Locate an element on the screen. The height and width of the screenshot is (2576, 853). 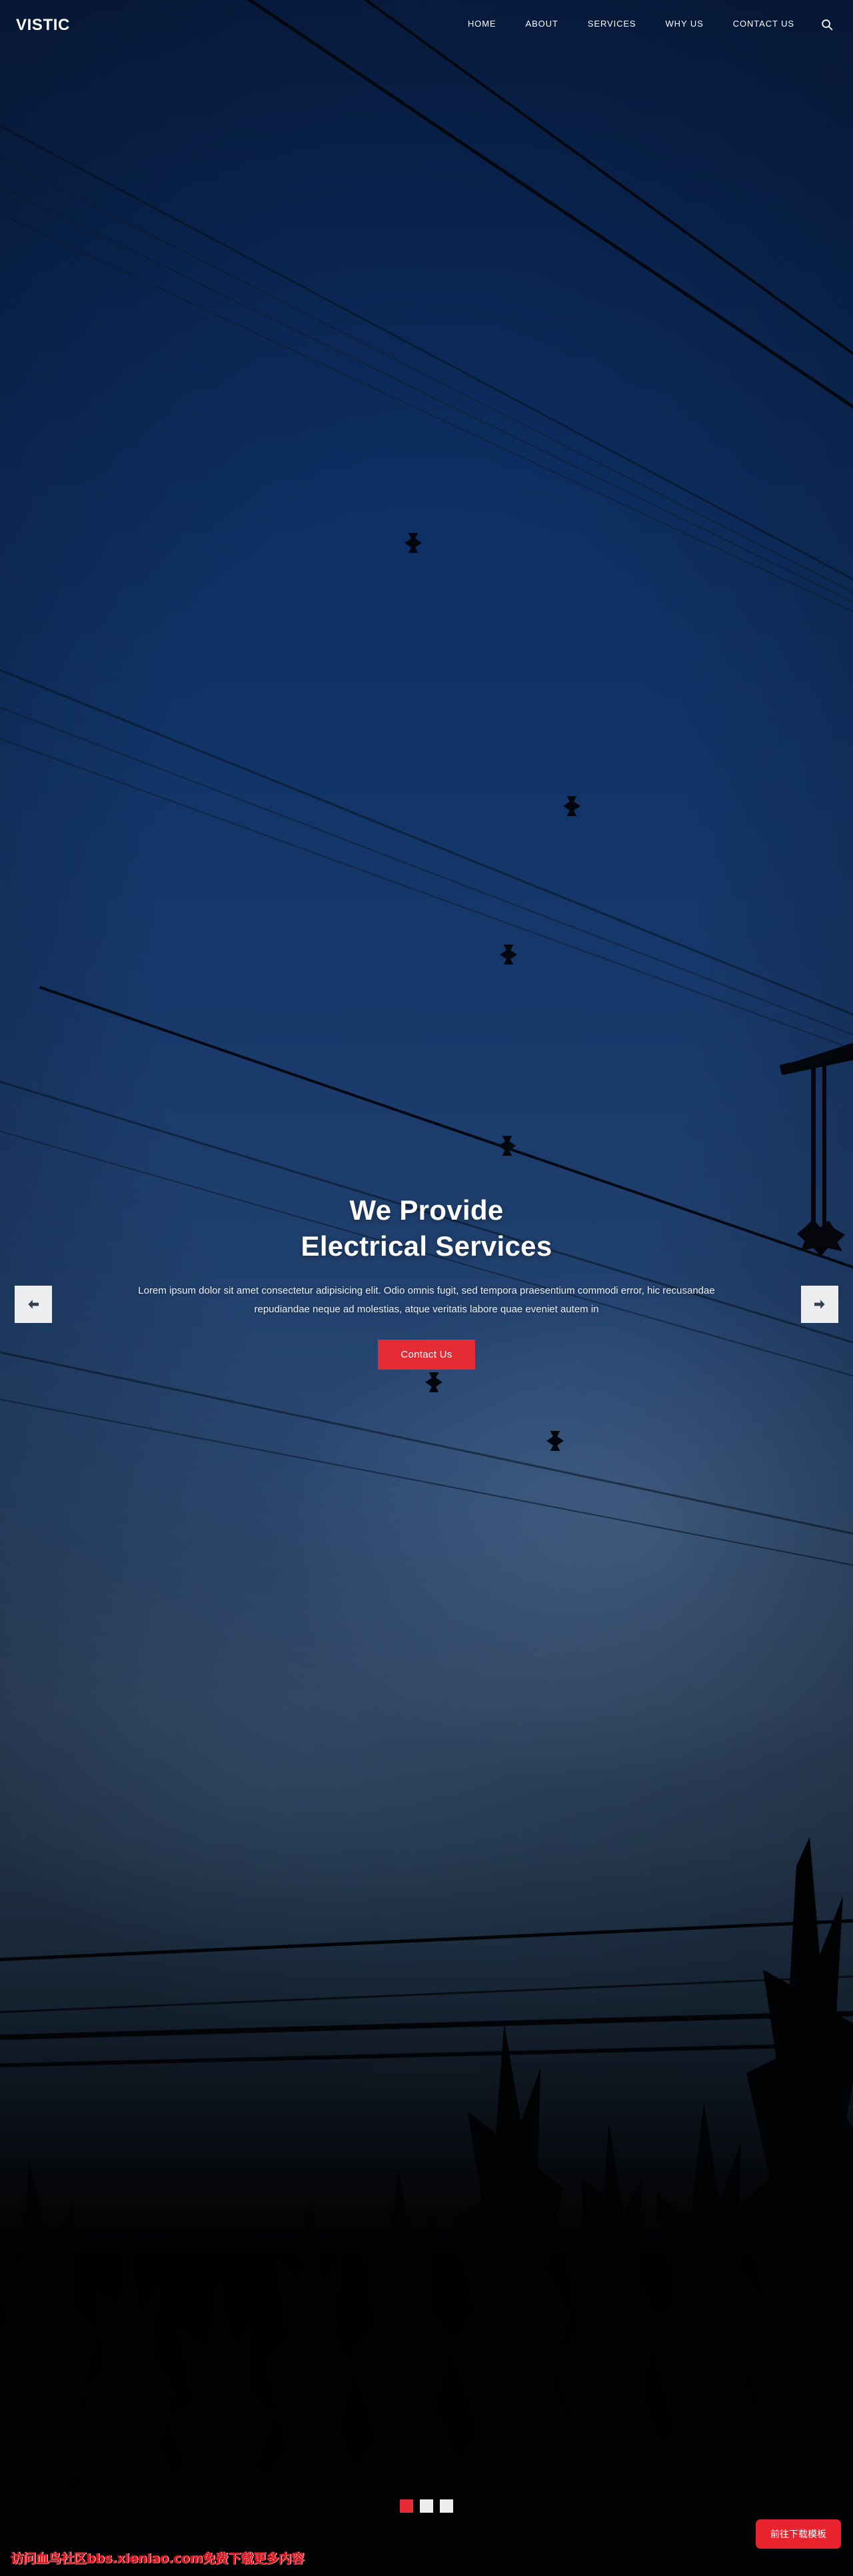
nav-item-about: ABOUT is located at coordinates (542, 24).